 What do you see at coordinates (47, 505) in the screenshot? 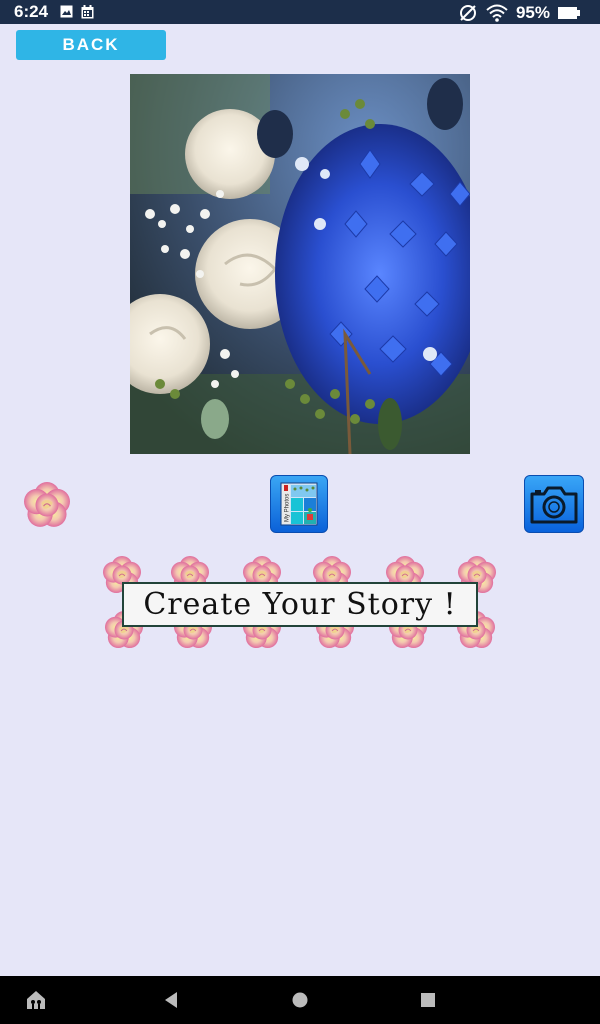
I see `rose-icon` at bounding box center [47, 505].